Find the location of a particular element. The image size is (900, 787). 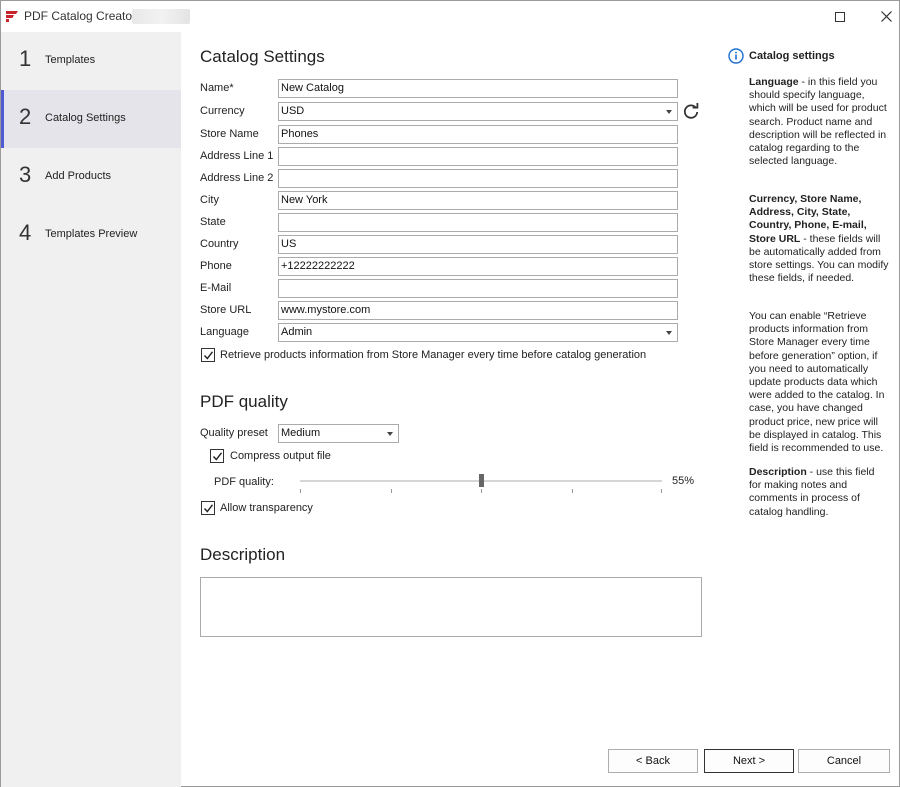

retrieve-products-checkbox is located at coordinates (208, 355).